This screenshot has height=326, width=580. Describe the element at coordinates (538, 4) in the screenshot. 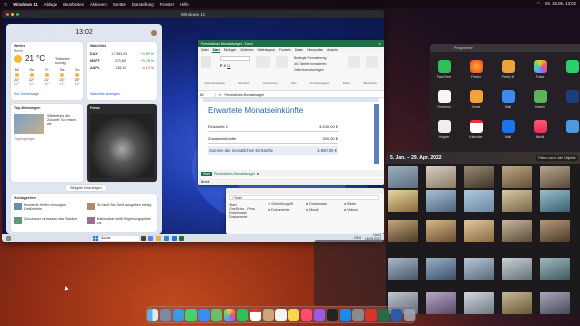

I see `wifi-icon: ◠` at that location.